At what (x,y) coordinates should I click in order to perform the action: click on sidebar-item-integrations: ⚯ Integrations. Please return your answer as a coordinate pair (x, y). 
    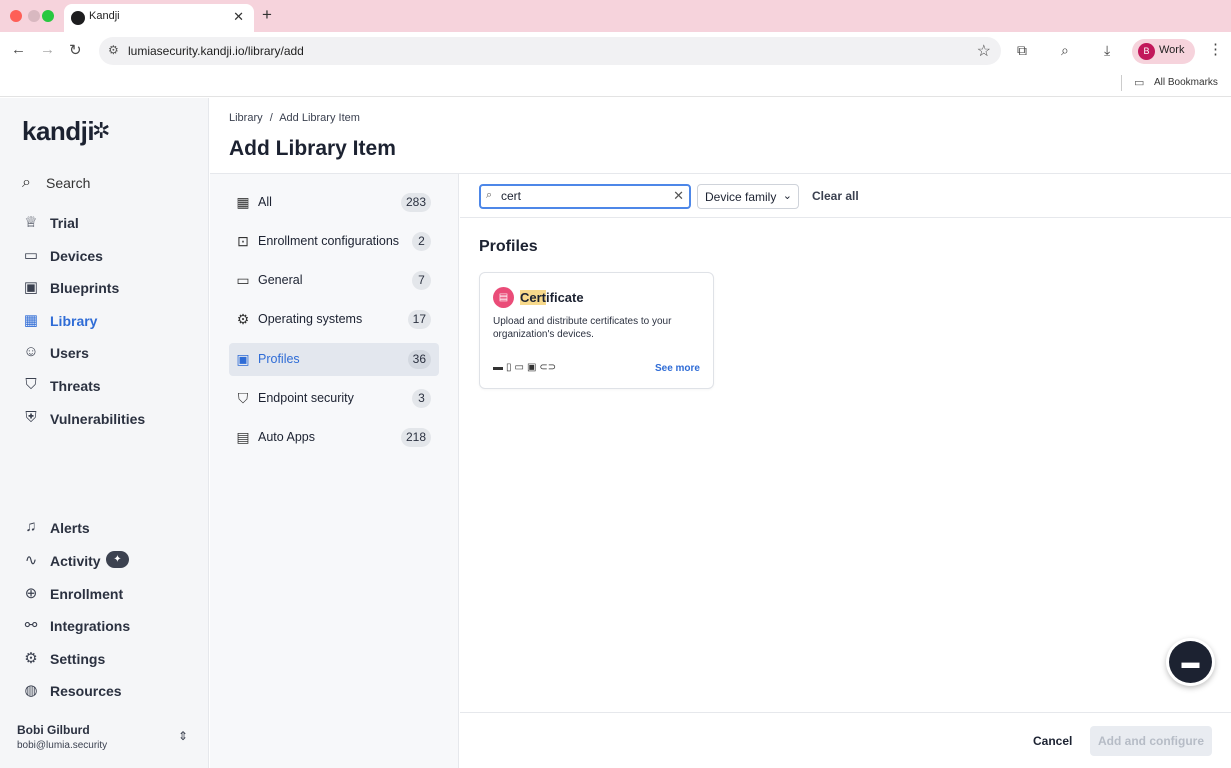
    Looking at the image, I should click on (112, 627).